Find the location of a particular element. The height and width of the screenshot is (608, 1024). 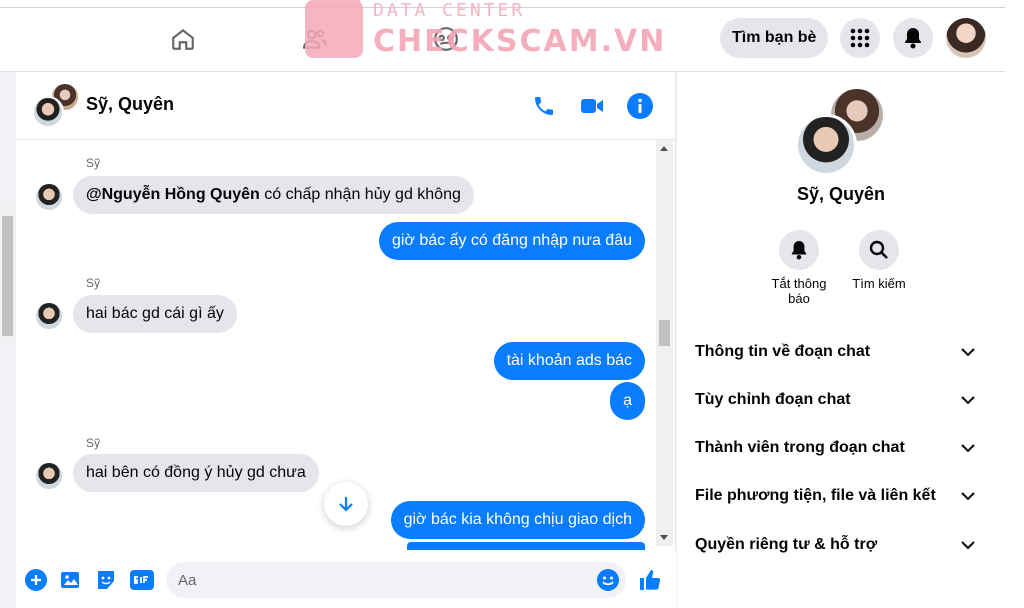

plus-icon is located at coordinates (36, 580).